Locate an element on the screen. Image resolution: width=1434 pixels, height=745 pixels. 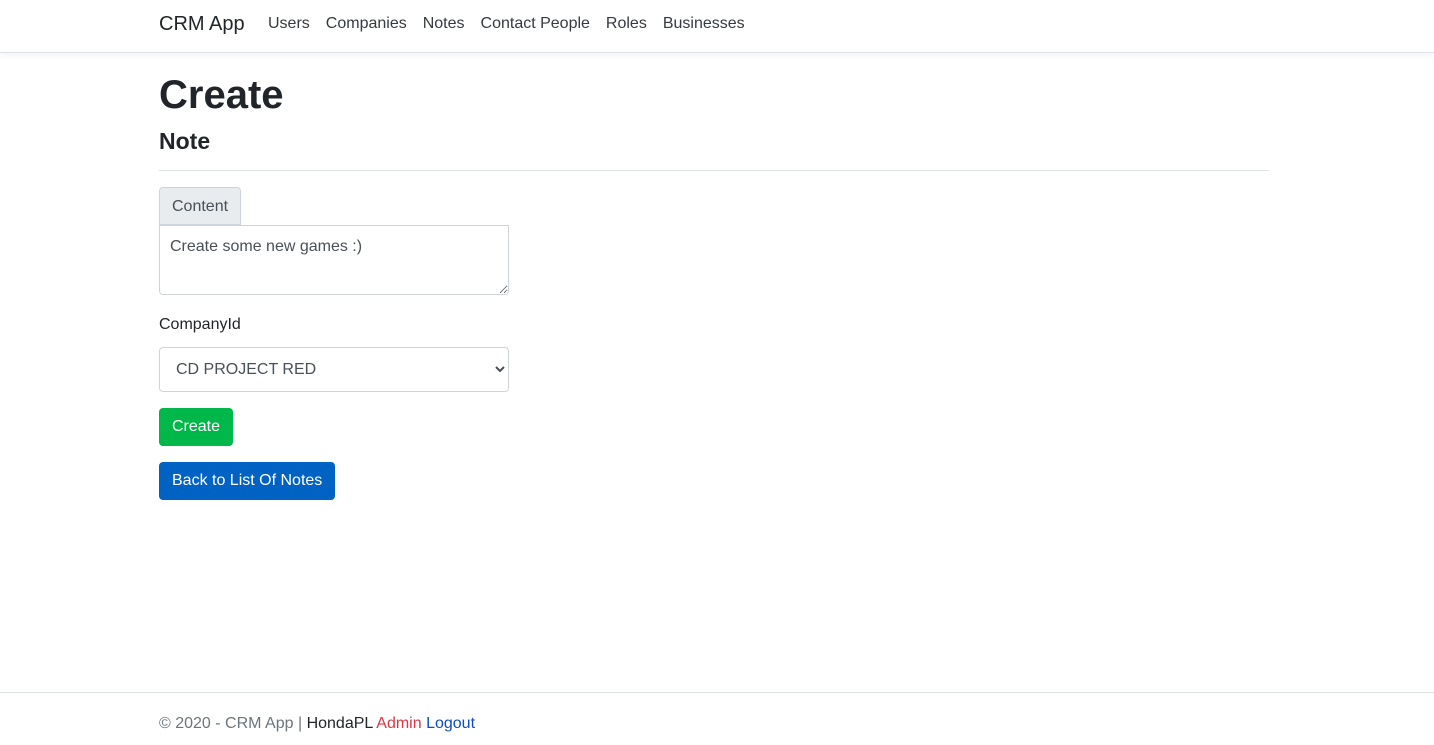
nav-item-businesses: Businesses is located at coordinates (704, 24).